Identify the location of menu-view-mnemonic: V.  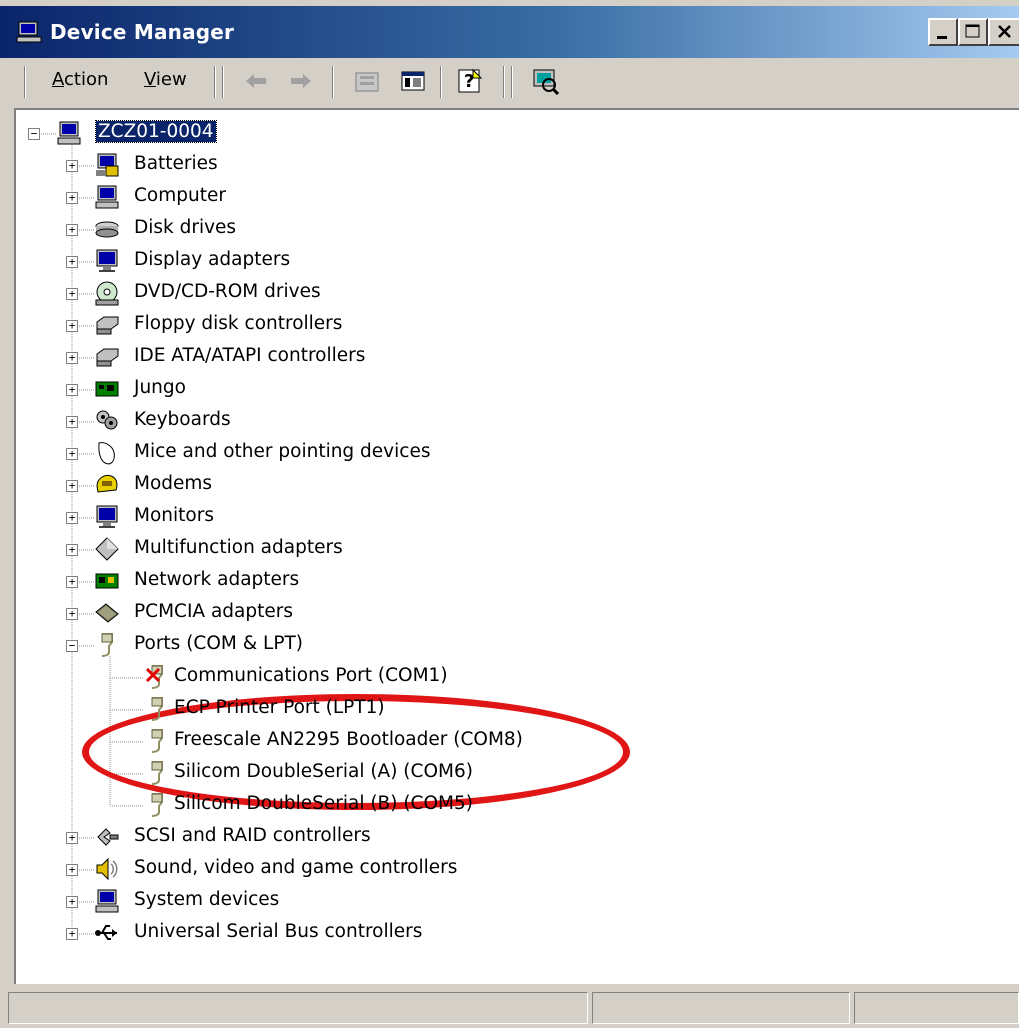
(150, 79).